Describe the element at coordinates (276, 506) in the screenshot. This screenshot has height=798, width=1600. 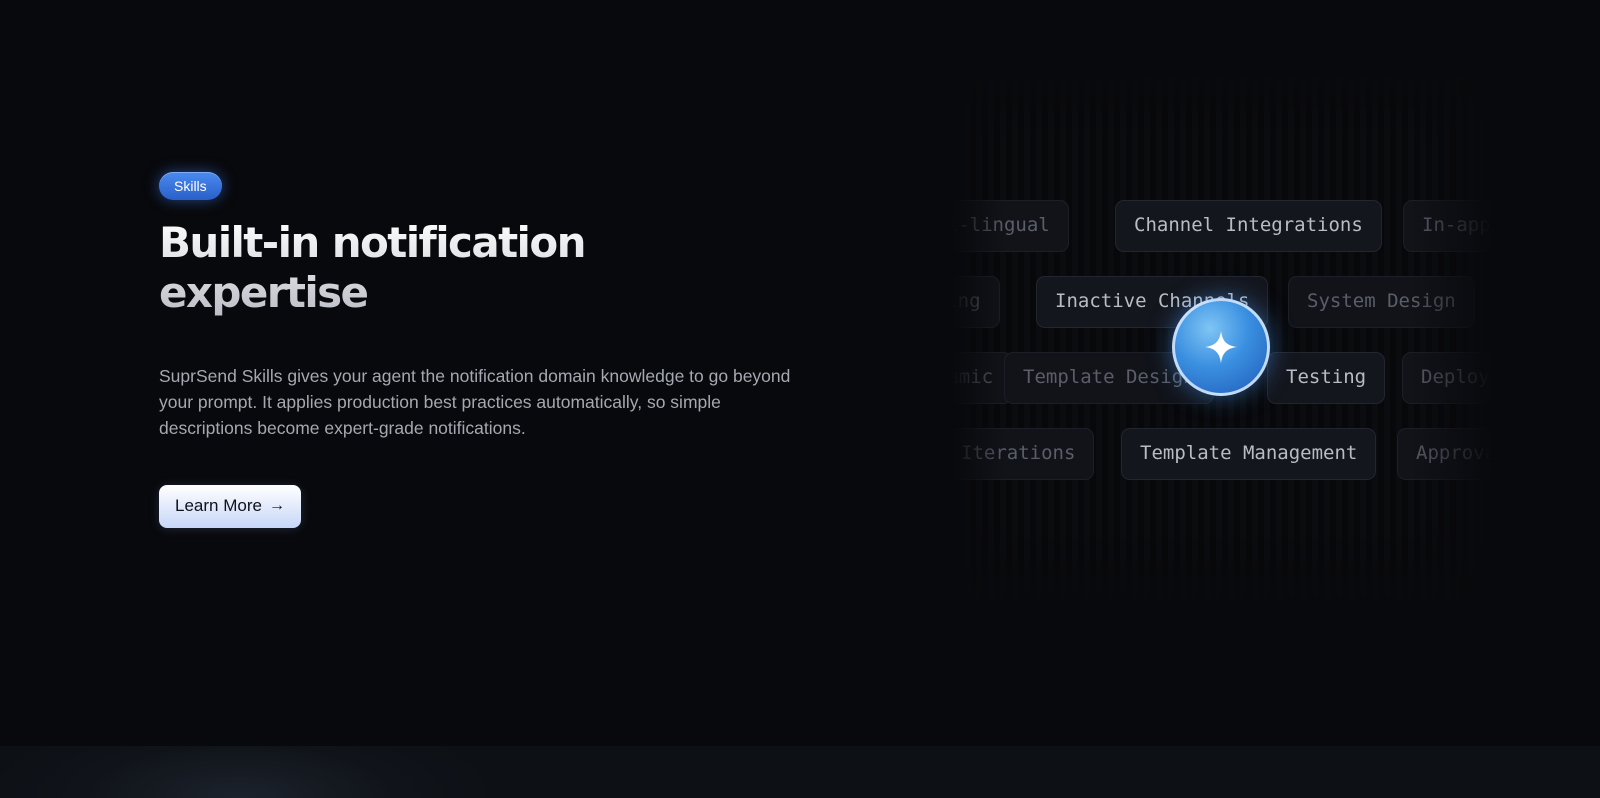
I see `arrow-right-icon: →` at that location.